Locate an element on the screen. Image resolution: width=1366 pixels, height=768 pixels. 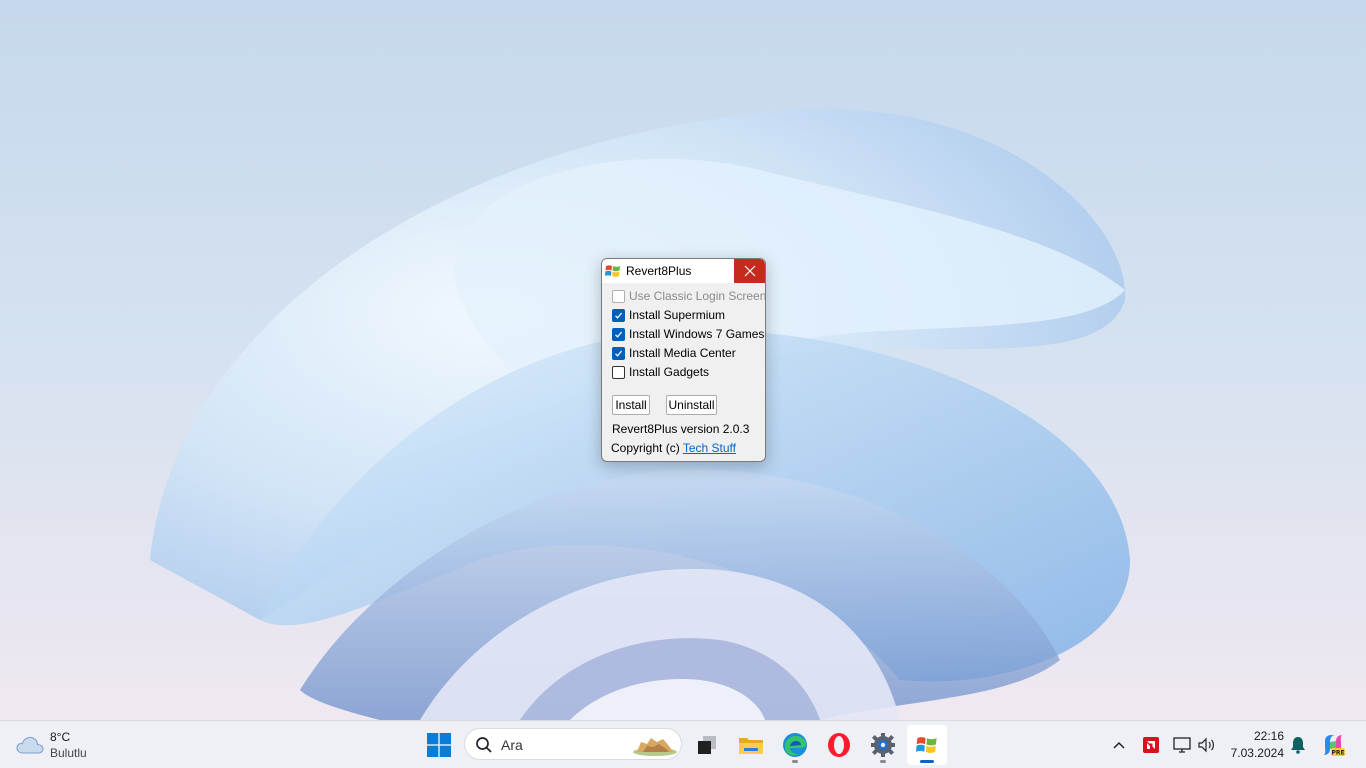
gear-icon is located at coordinates (883, 745).